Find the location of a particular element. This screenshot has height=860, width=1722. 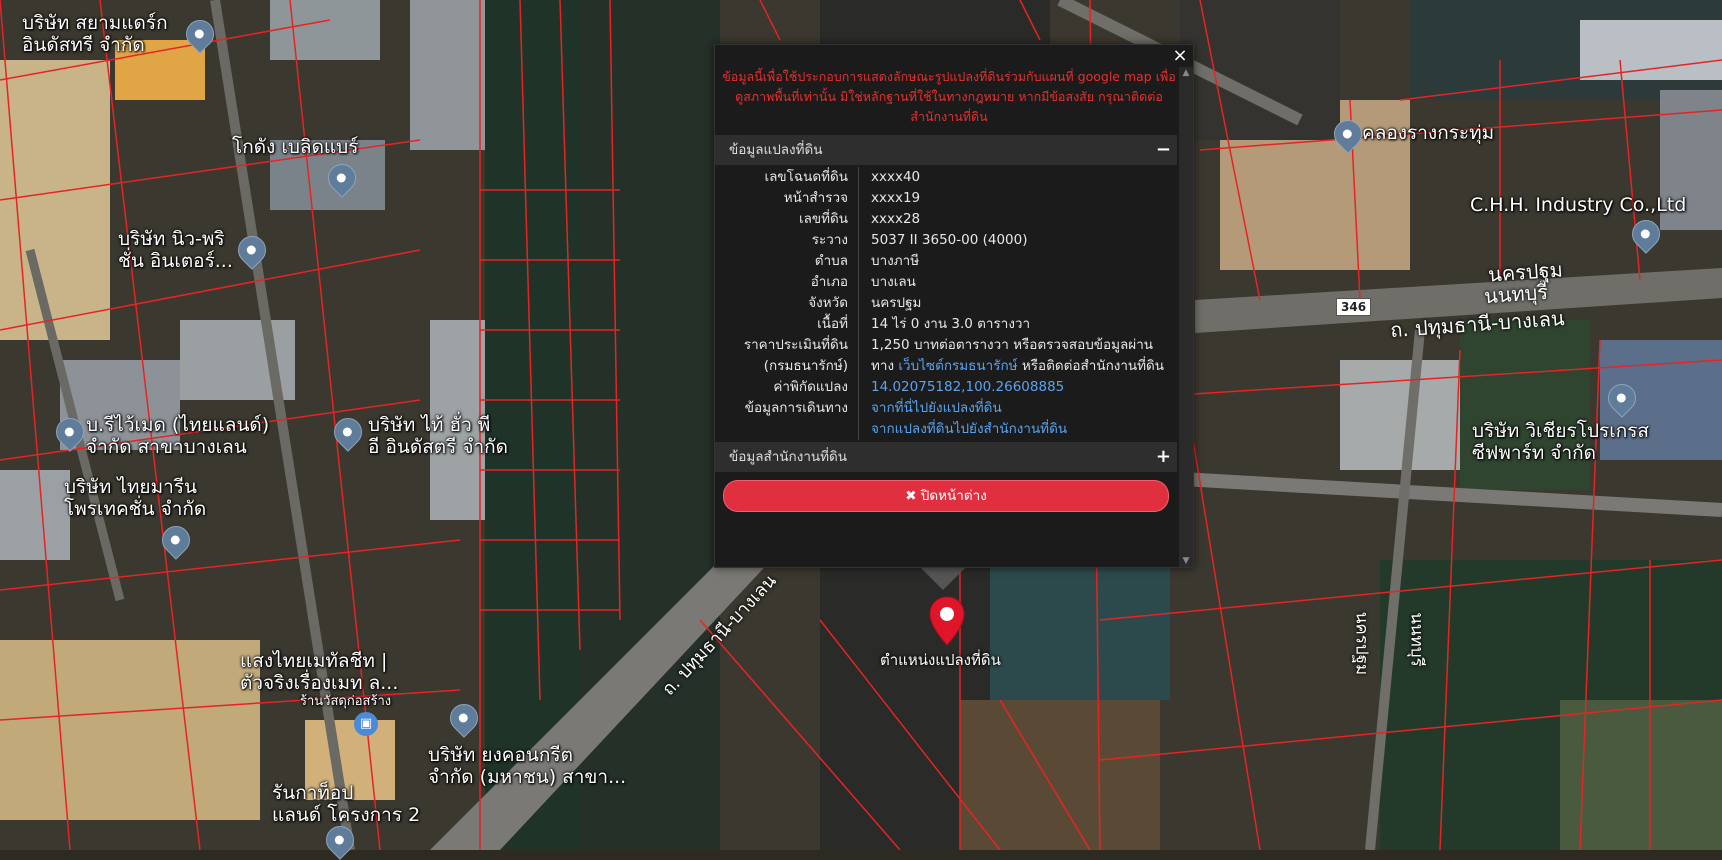

row-value: xxxx19 is located at coordinates (896, 198).